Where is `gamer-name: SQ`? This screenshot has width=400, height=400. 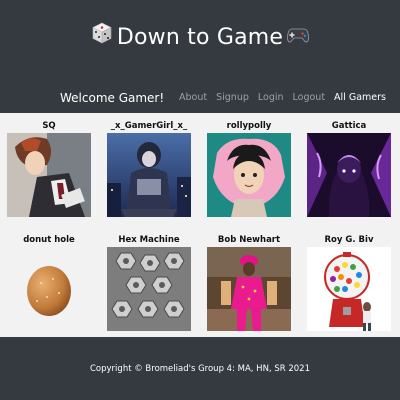
gamer-name: SQ is located at coordinates (49, 126).